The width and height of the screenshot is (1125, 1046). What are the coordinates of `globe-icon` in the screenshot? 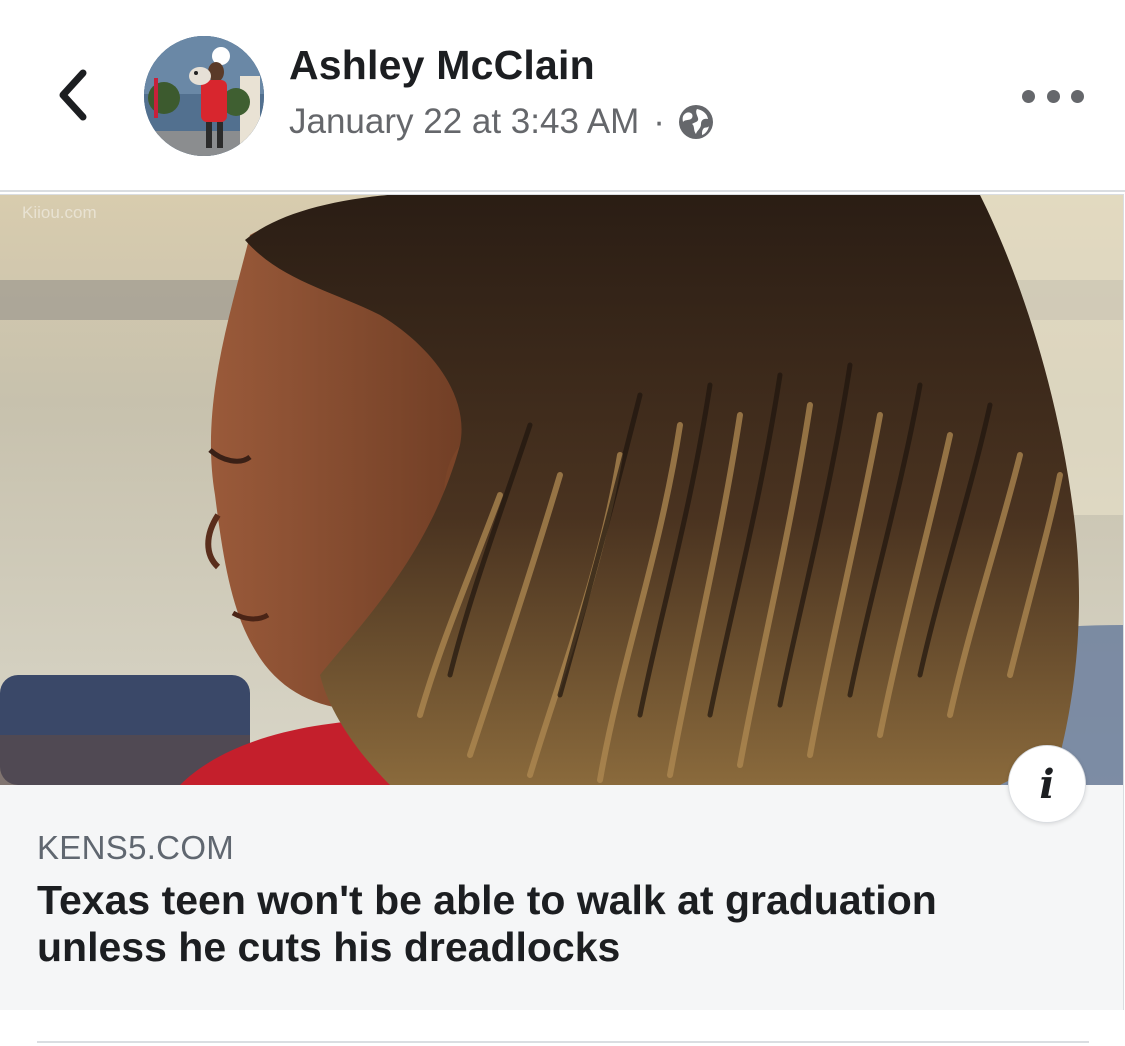 It's located at (695, 122).